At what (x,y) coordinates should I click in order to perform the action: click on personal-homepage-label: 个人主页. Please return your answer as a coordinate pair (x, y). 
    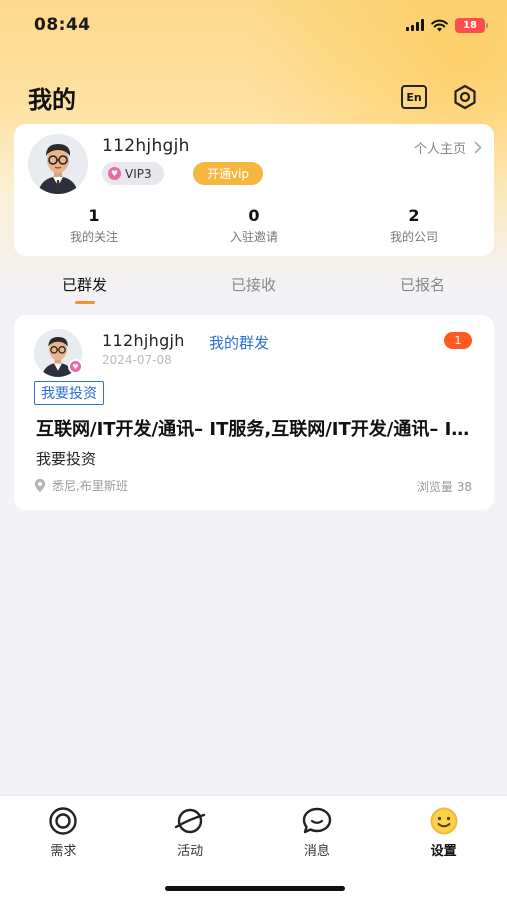
    Looking at the image, I should click on (439, 149).